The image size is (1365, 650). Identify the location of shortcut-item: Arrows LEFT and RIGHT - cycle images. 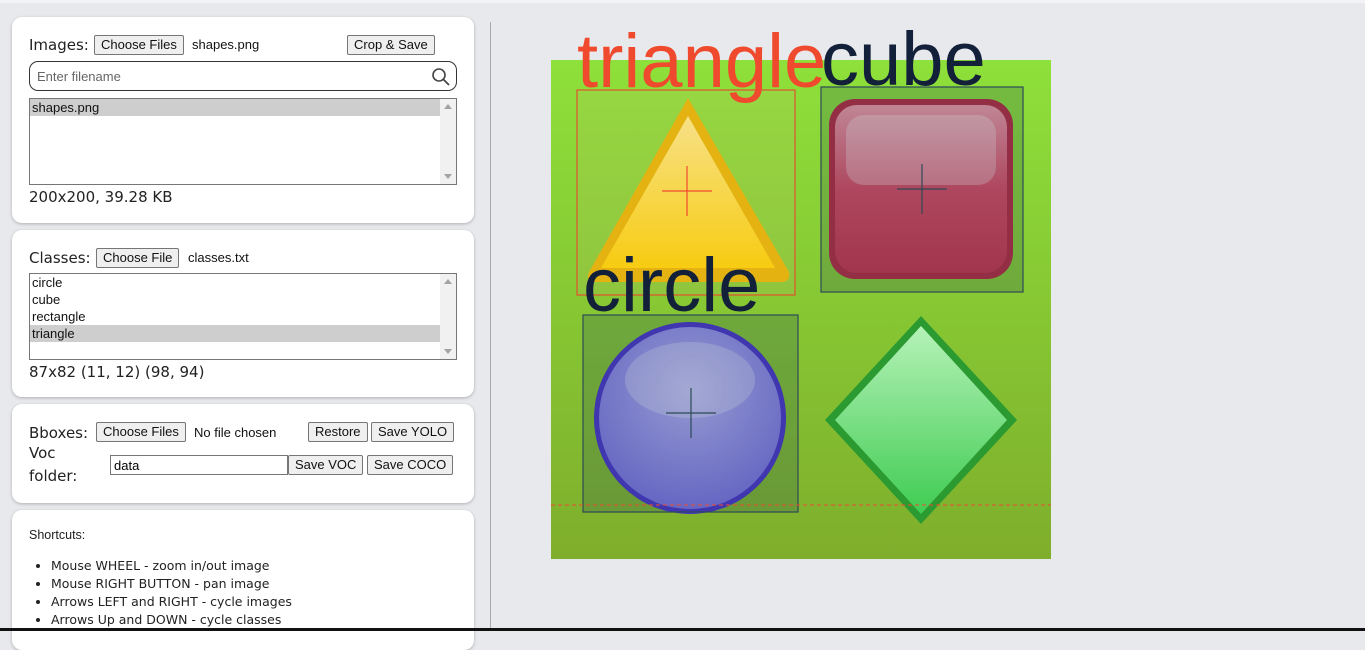
(171, 602).